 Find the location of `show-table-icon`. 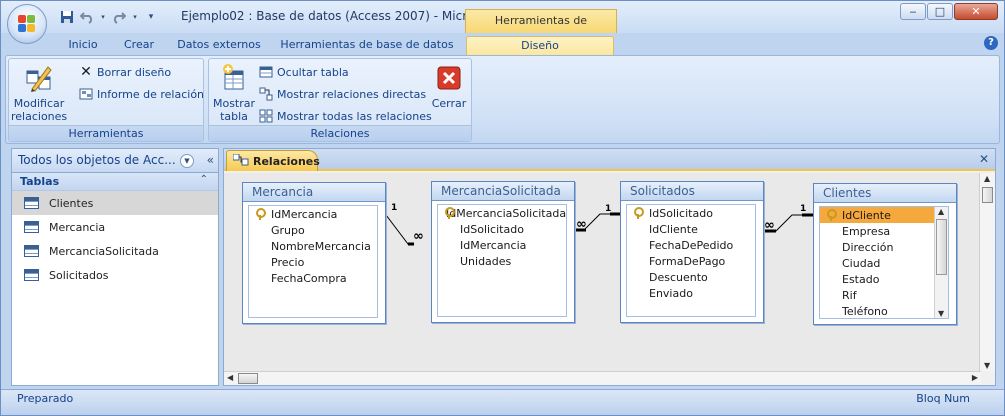

show-table-icon is located at coordinates (234, 78).